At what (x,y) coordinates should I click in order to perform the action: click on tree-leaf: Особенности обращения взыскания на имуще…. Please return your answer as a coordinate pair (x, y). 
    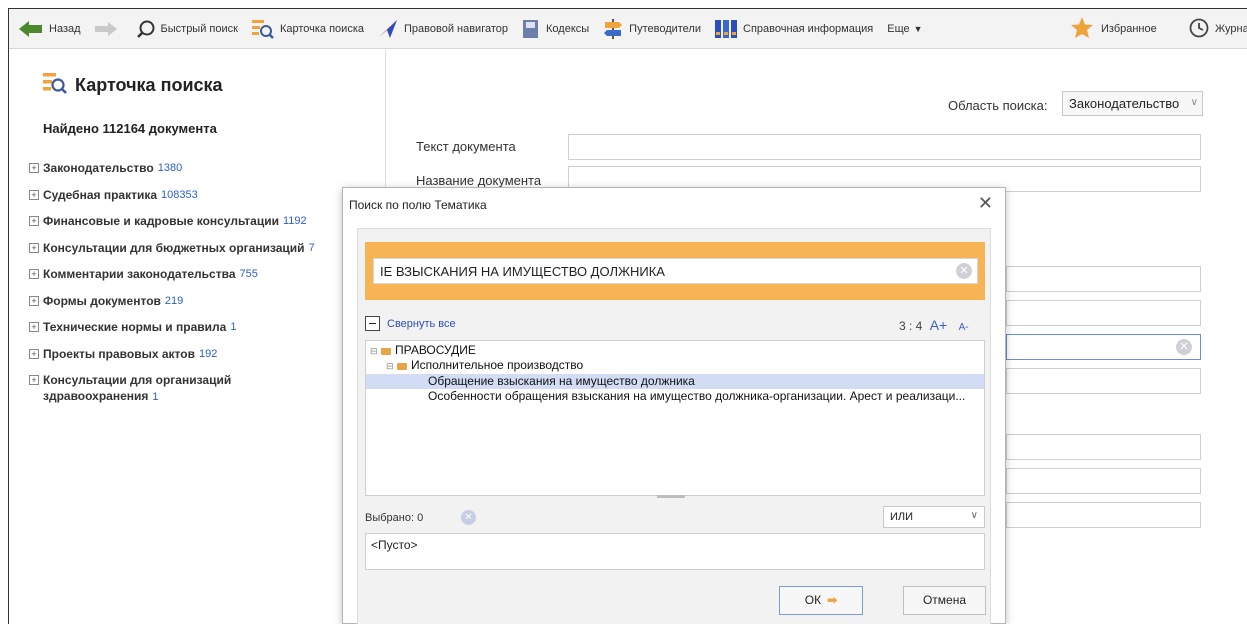
    Looking at the image, I should click on (675, 396).